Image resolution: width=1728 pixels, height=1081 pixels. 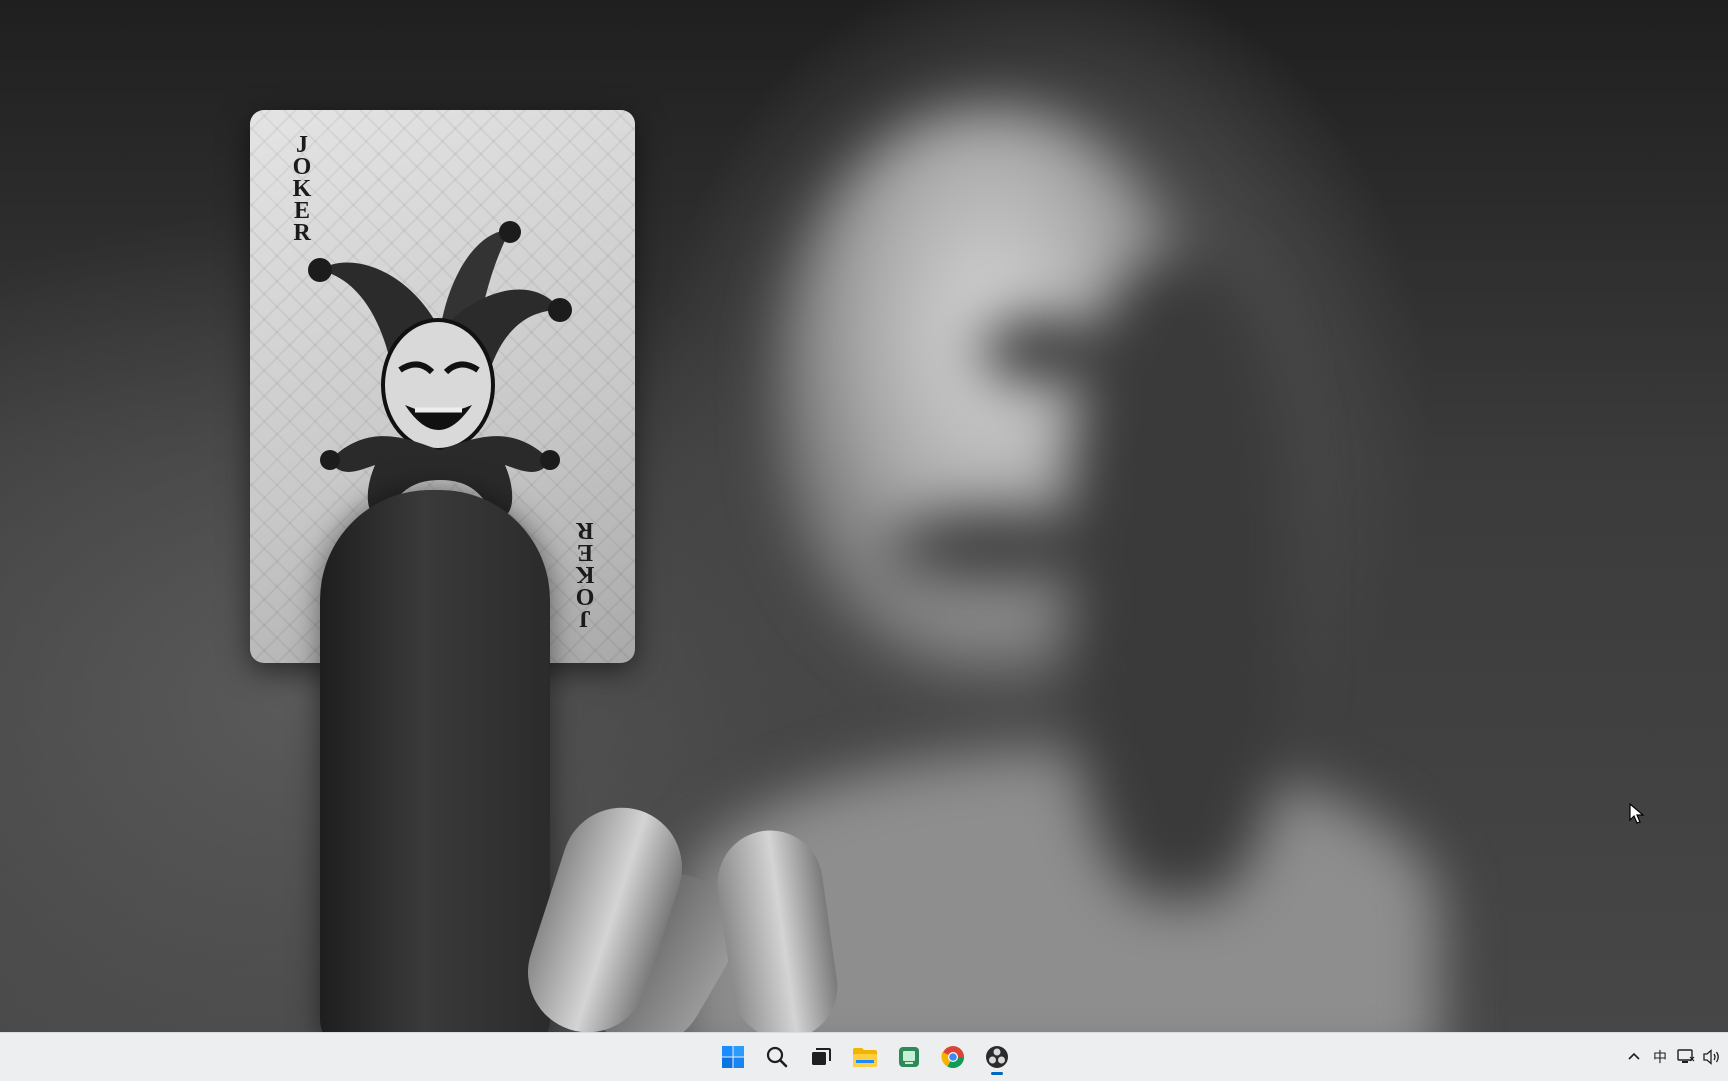 I want to click on taskbar: 中, so click(x=864, y=1056).